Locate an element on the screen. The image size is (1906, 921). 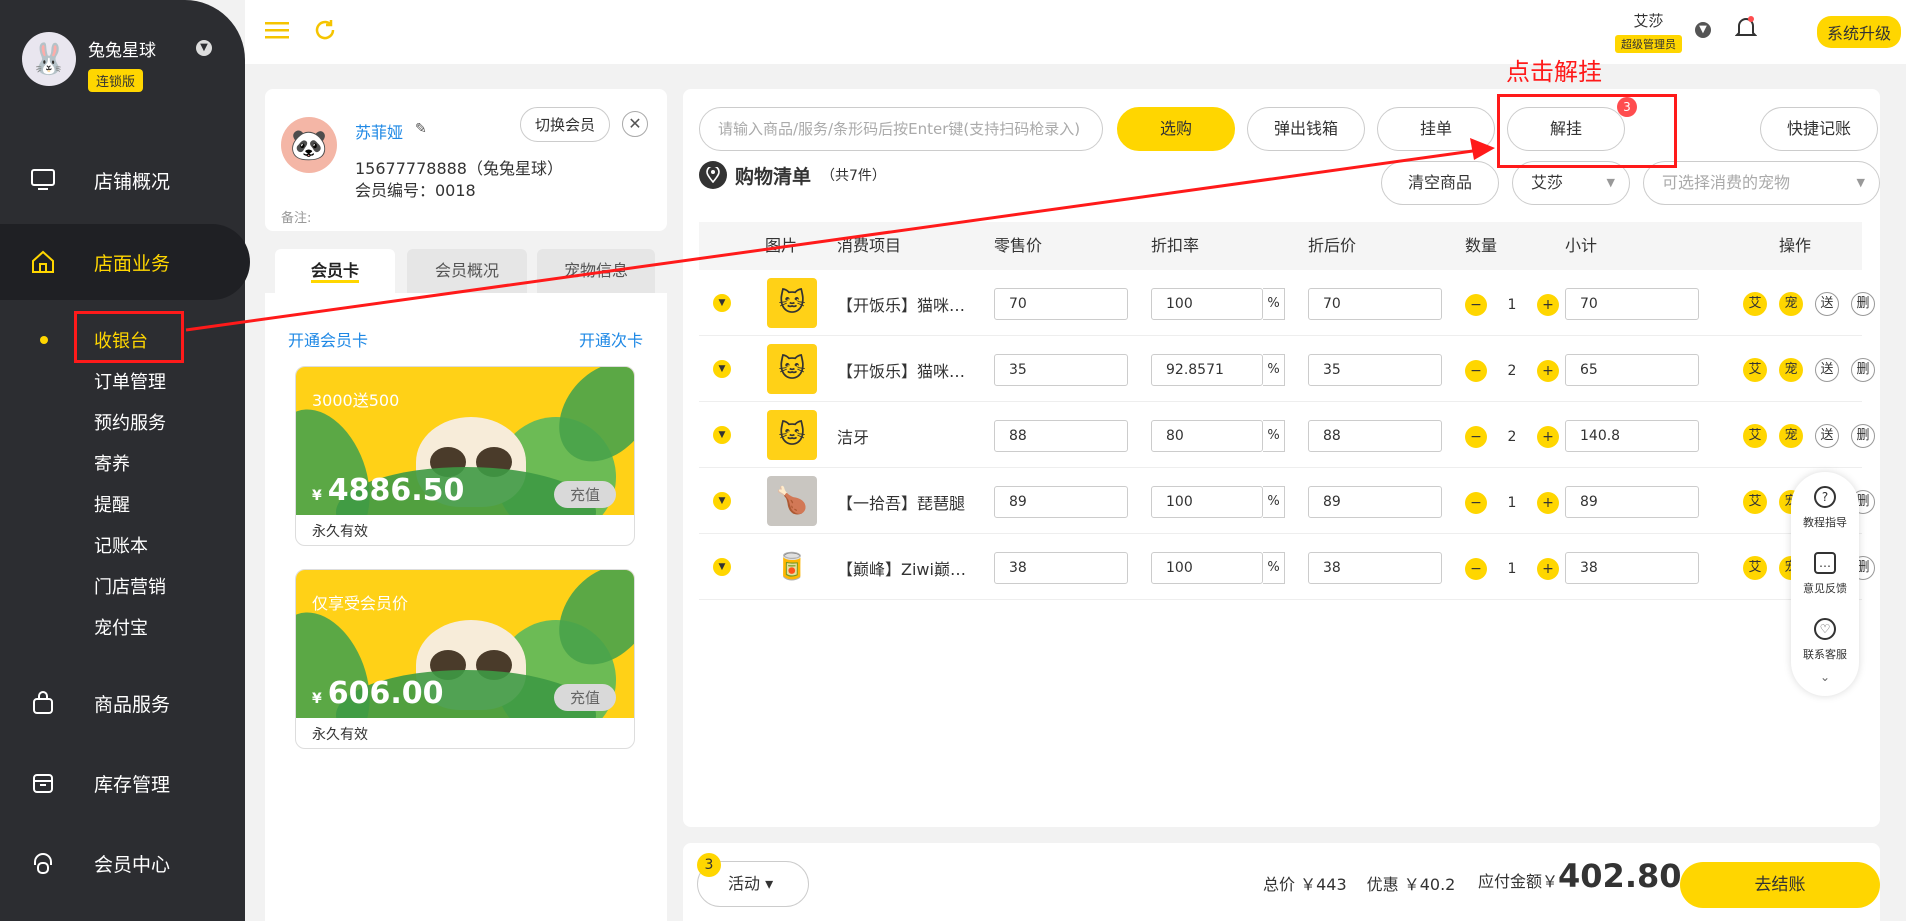
subtotal-input: 38 is located at coordinates (1632, 568).